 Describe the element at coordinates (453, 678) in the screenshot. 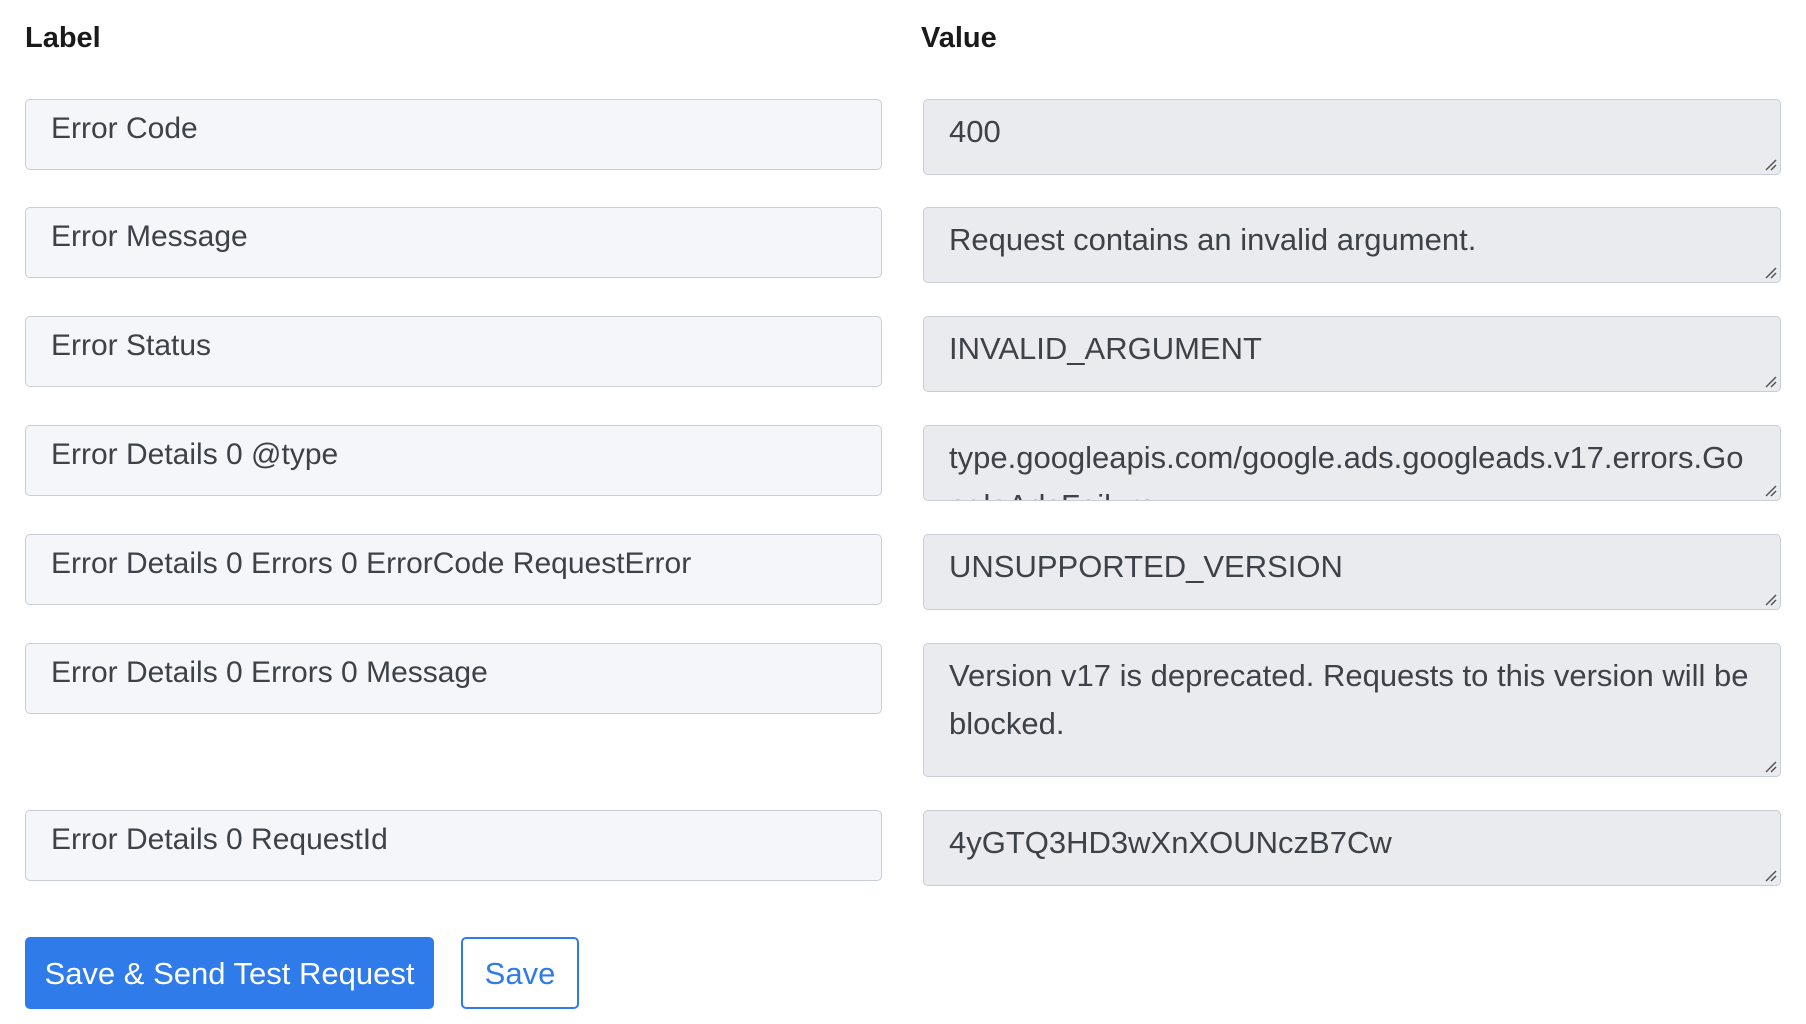

I see `label-field-errors-message: Error Details 0 Errors 0 Message` at that location.